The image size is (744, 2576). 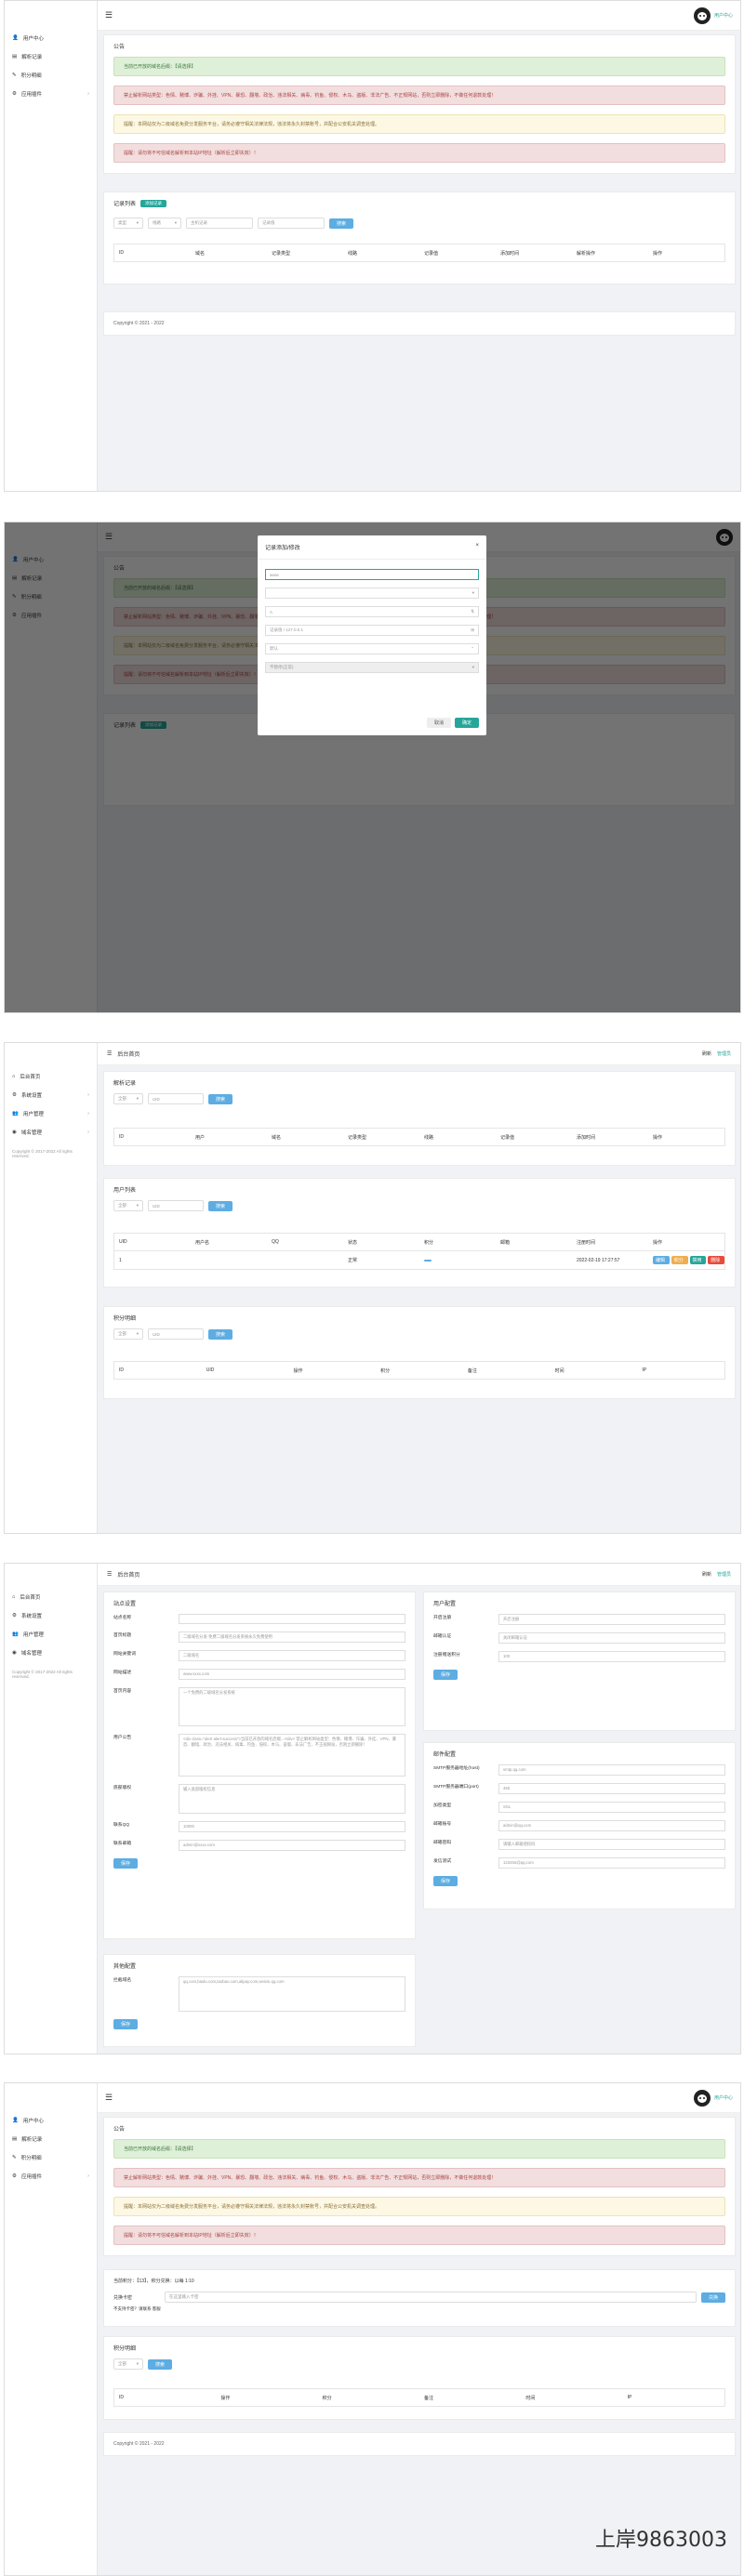 What do you see at coordinates (611, 1825) in the screenshot?
I see `mail-account-input: admin@qq.com` at bounding box center [611, 1825].